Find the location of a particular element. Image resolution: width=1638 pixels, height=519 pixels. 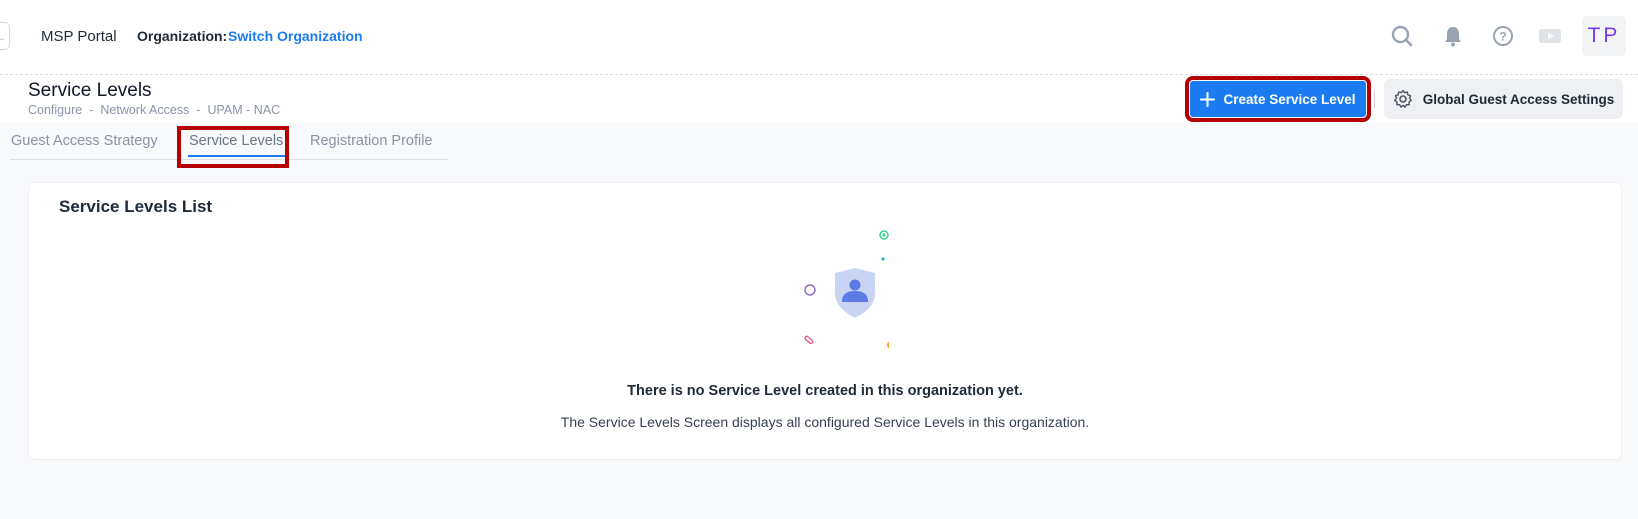

tab-service-levels: Service Levels is located at coordinates (236, 141).